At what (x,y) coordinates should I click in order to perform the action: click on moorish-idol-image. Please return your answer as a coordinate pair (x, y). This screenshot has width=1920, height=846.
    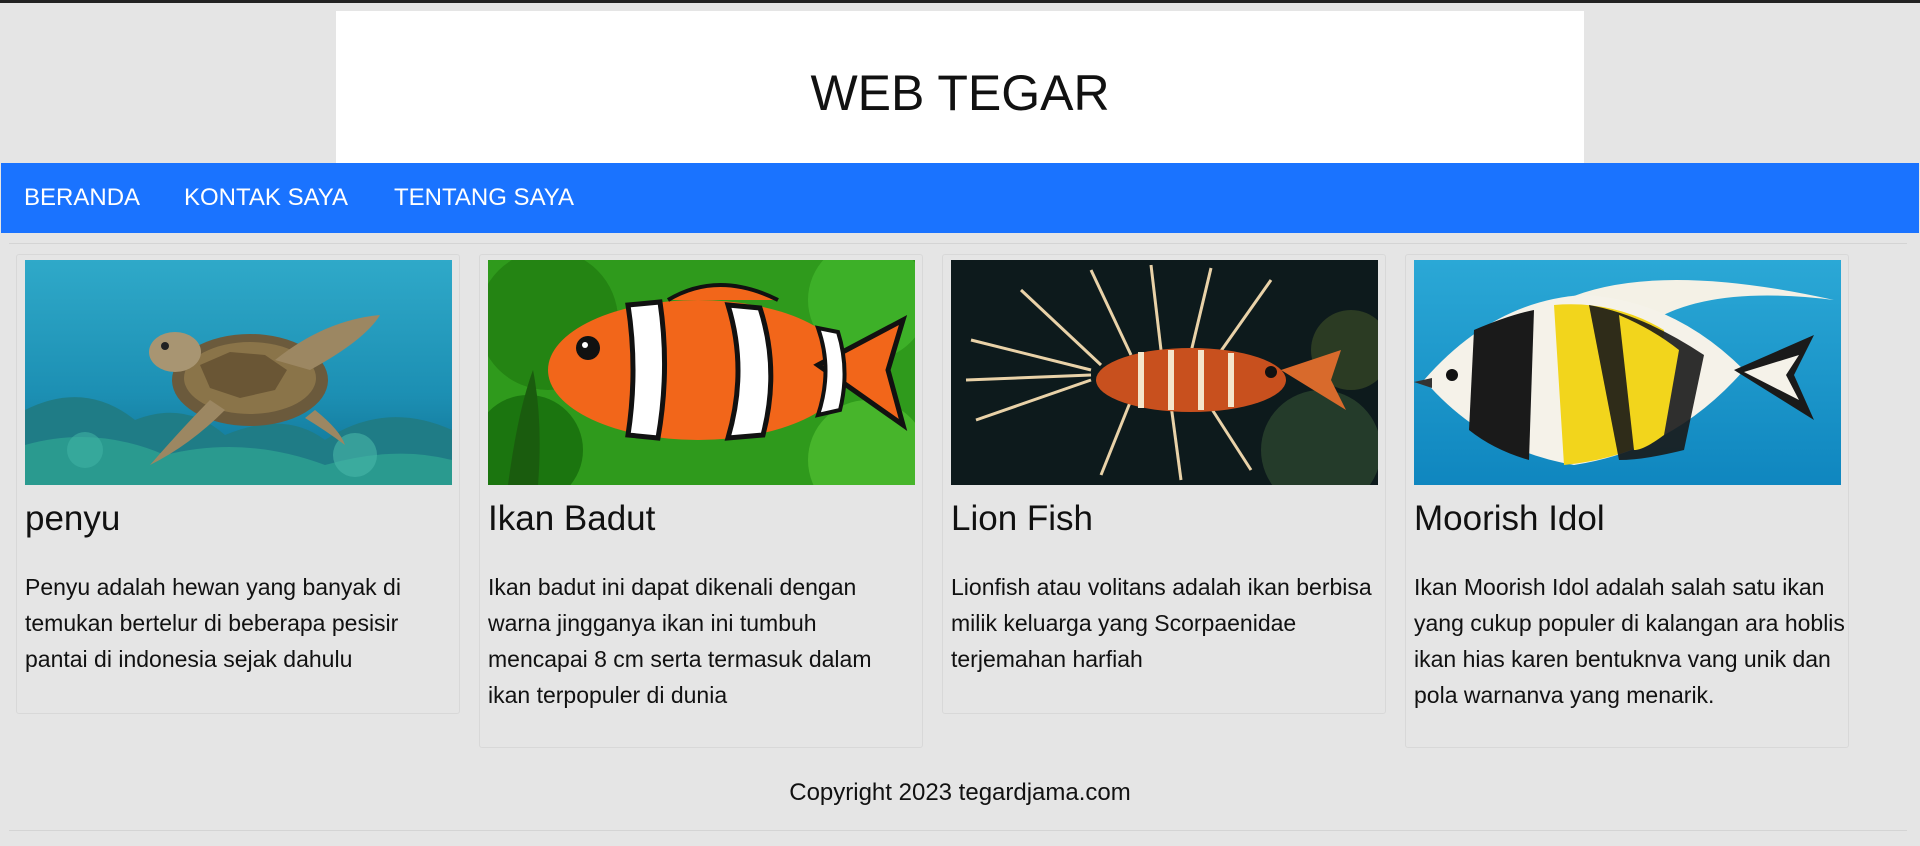
    Looking at the image, I should click on (1627, 372).